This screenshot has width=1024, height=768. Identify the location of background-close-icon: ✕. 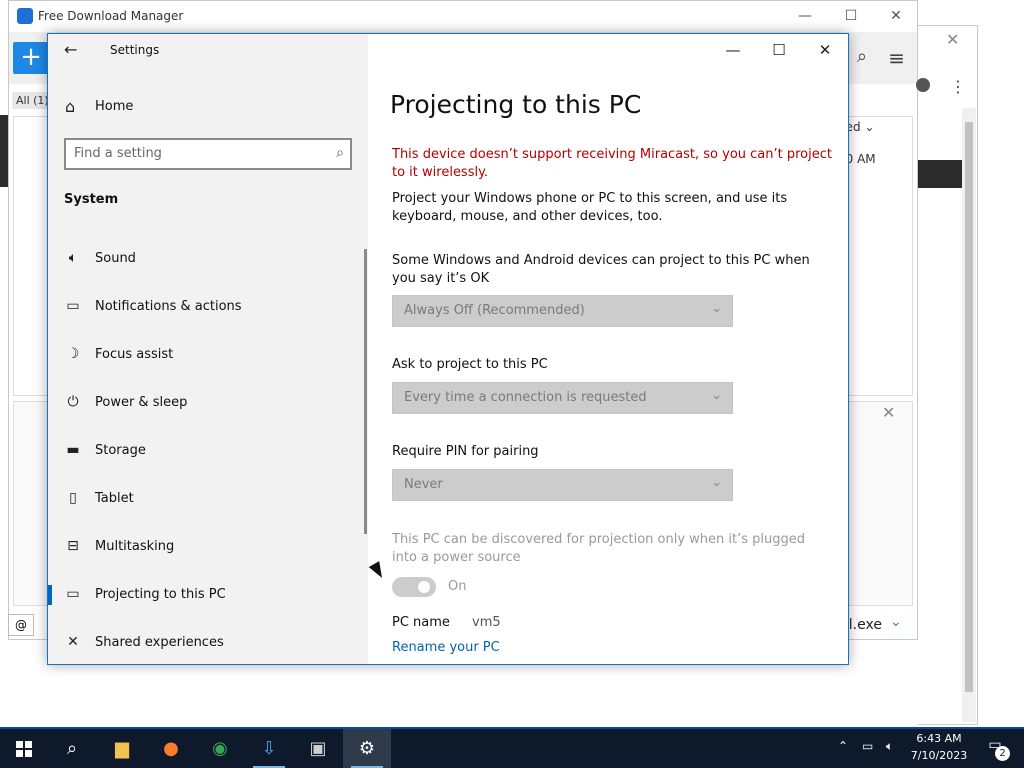
(952, 39).